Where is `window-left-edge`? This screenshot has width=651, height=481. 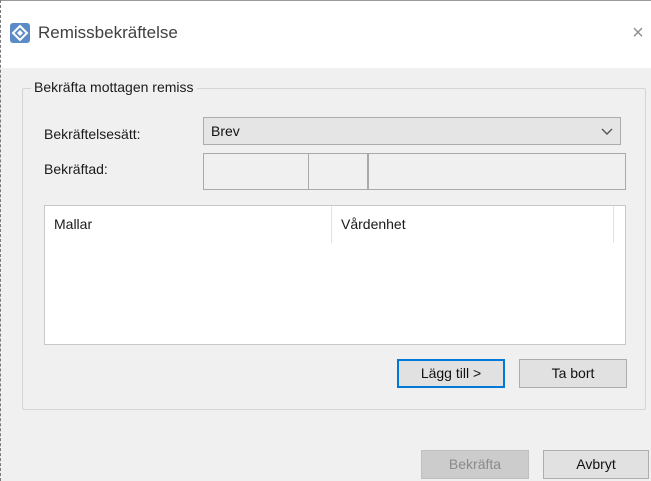
window-left-edge is located at coordinates (1, 240).